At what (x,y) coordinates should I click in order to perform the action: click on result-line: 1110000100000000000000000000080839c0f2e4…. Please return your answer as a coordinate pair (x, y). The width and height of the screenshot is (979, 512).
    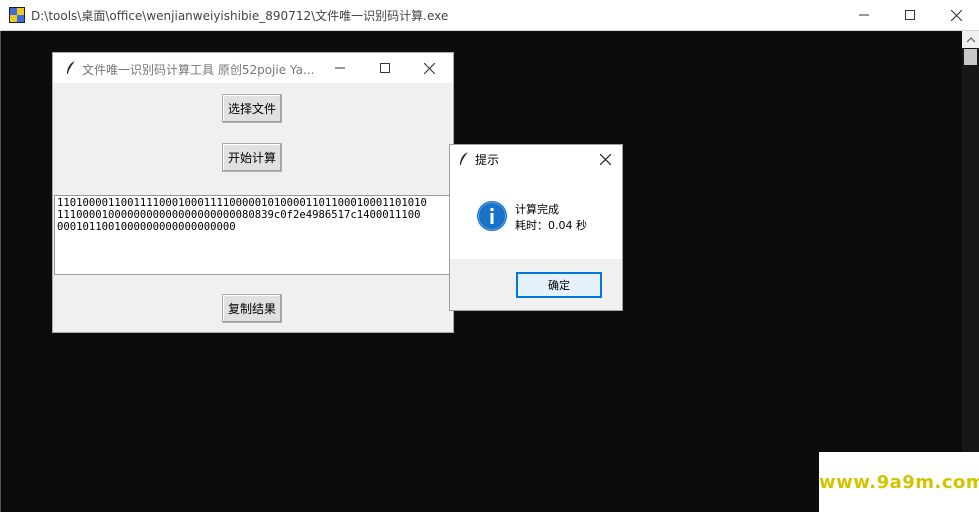
    Looking at the image, I should click on (239, 215).